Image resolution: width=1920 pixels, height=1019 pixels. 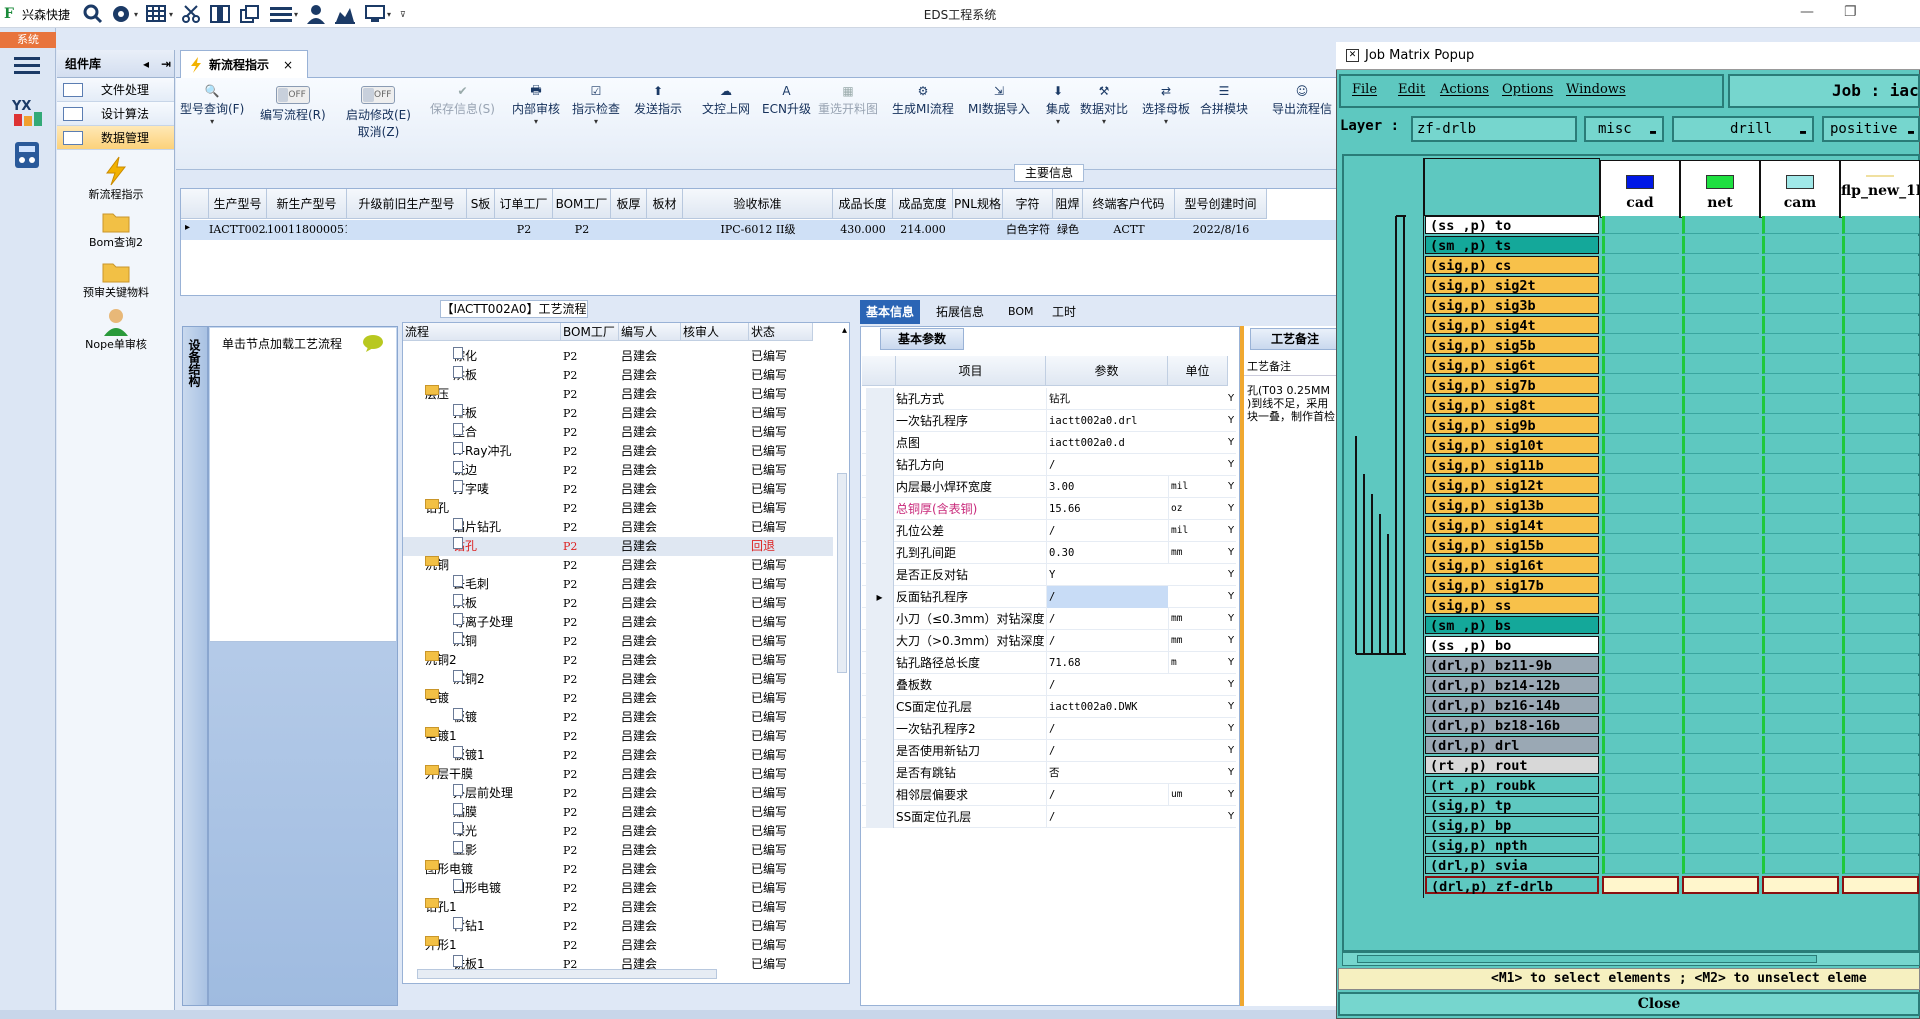 What do you see at coordinates (923, 204) in the screenshot?
I see `grid-col-header: 成品宽度` at bounding box center [923, 204].